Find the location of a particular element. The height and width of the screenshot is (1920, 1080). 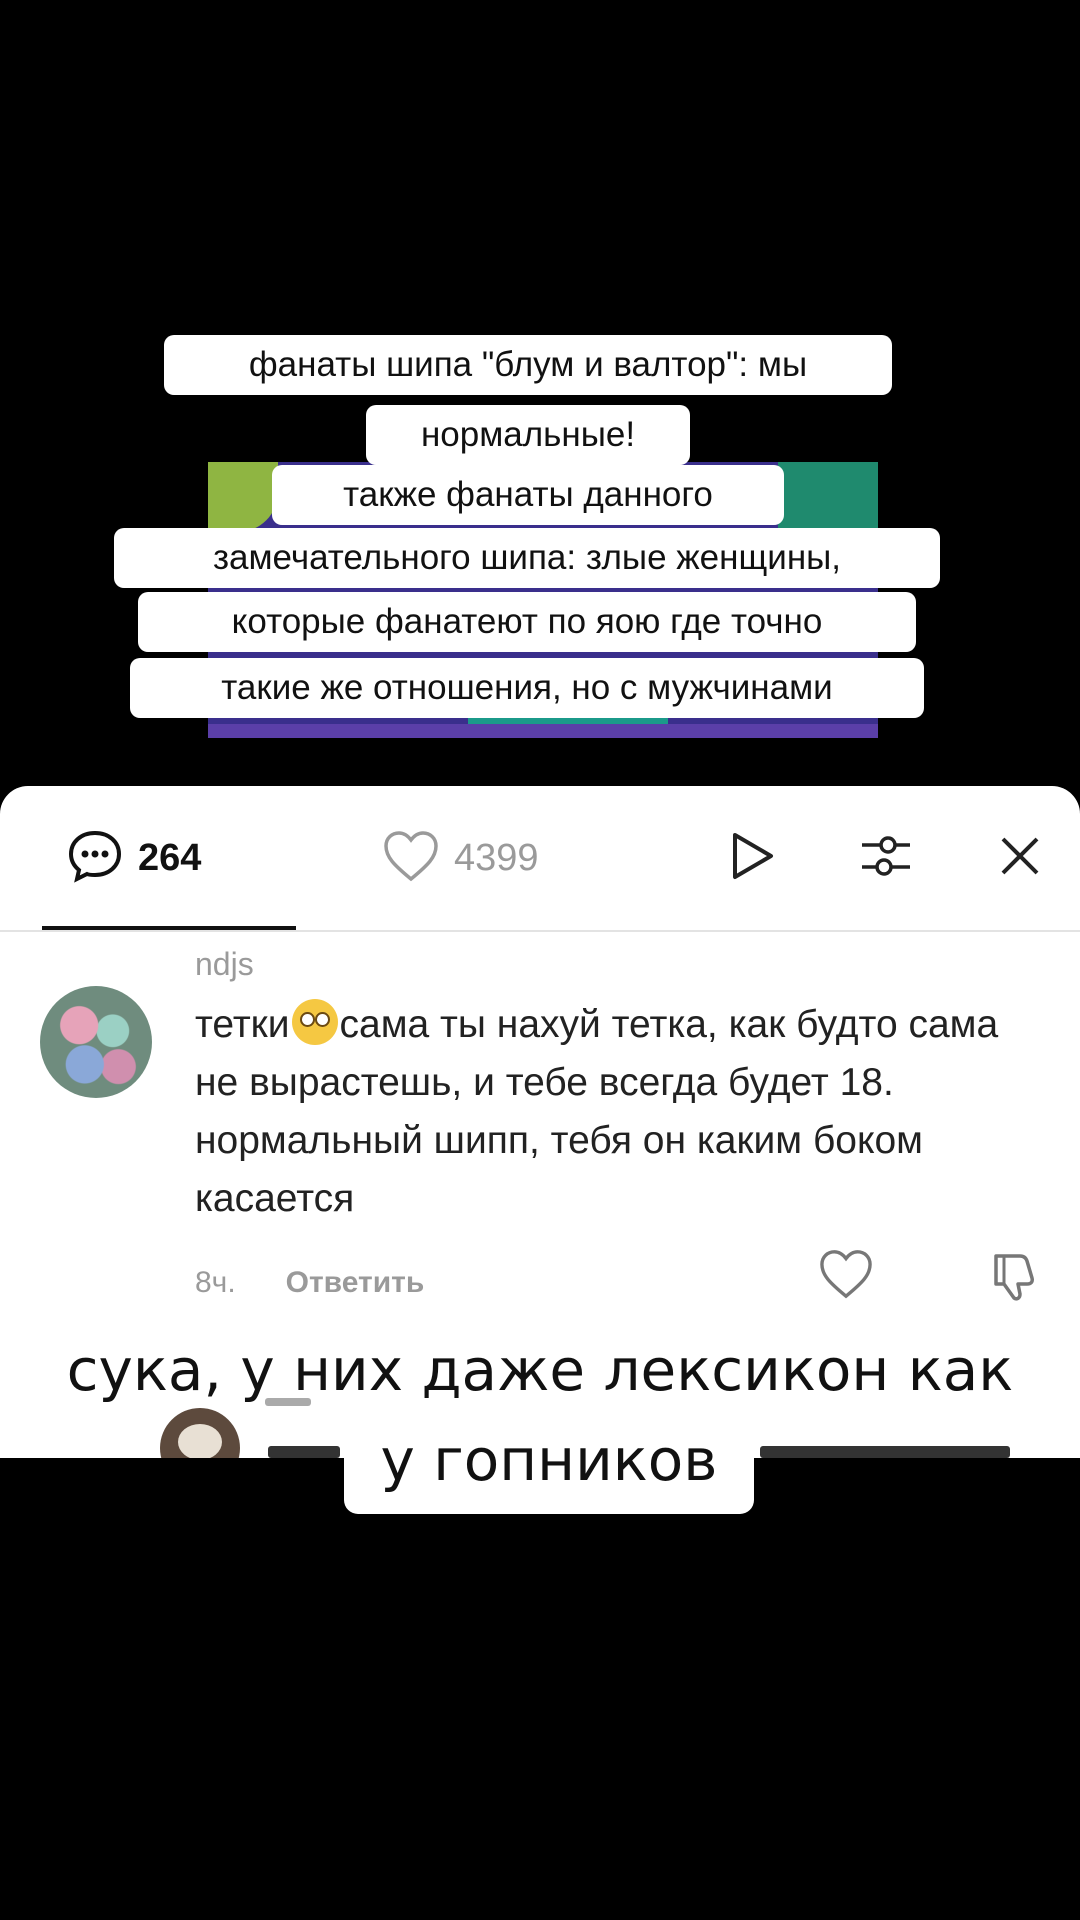

sliders-icon is located at coordinates (886, 858).